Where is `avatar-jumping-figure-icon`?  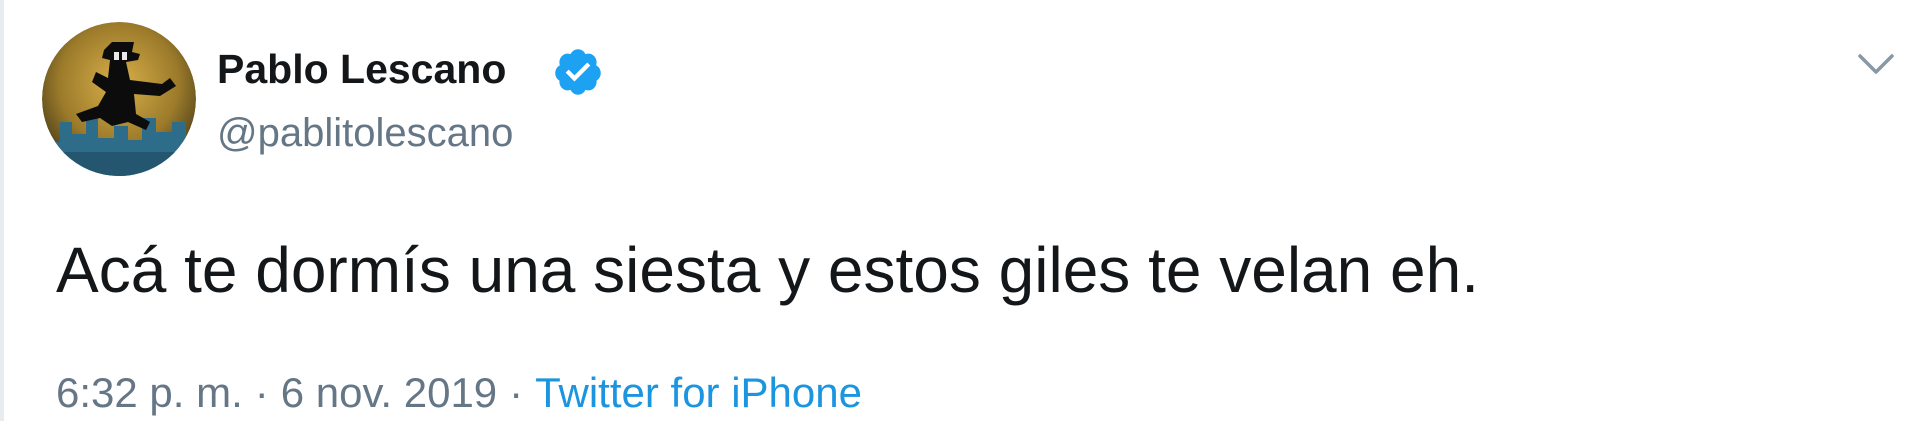
avatar-jumping-figure-icon is located at coordinates (119, 99).